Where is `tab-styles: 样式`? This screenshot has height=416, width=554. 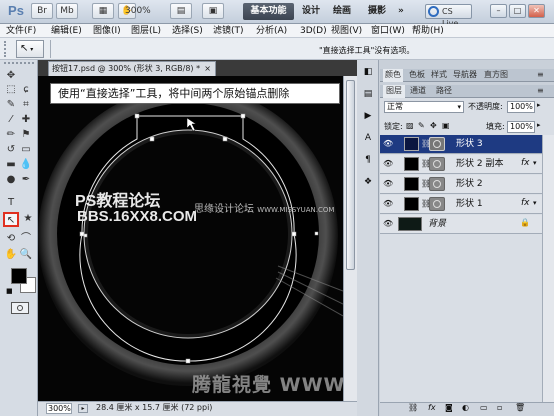
tab-styles: 样式 is located at coordinates (439, 75).